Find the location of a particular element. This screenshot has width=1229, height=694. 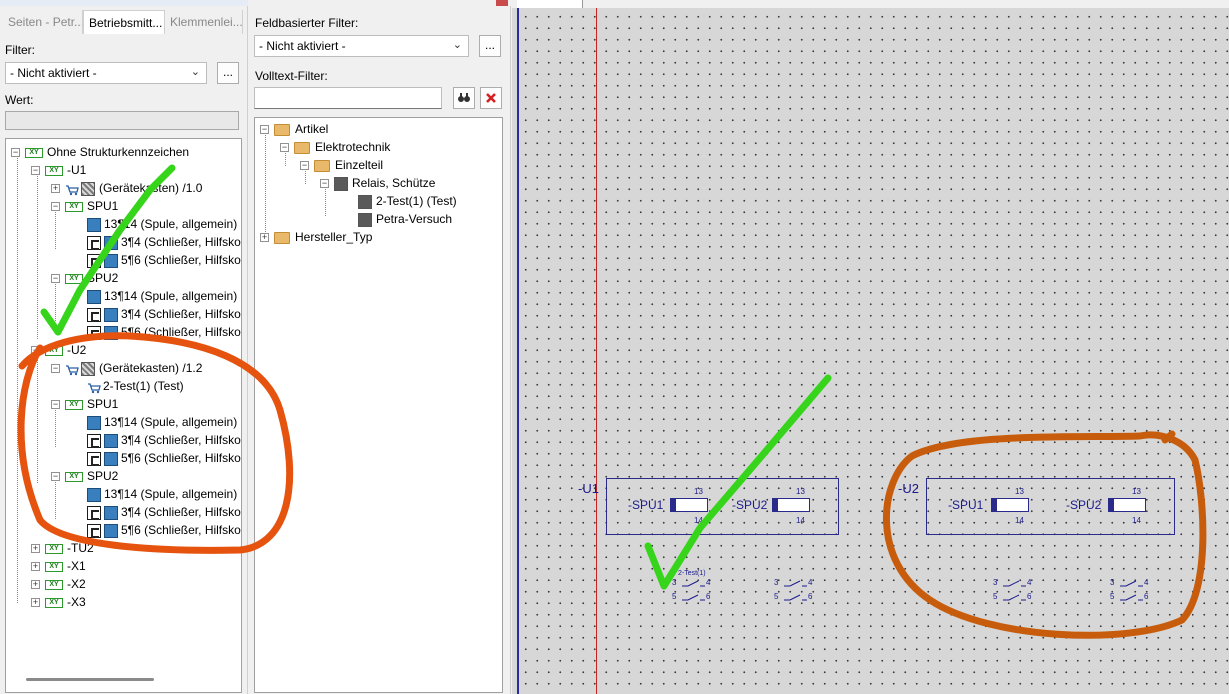

fulltext-input is located at coordinates (348, 98).